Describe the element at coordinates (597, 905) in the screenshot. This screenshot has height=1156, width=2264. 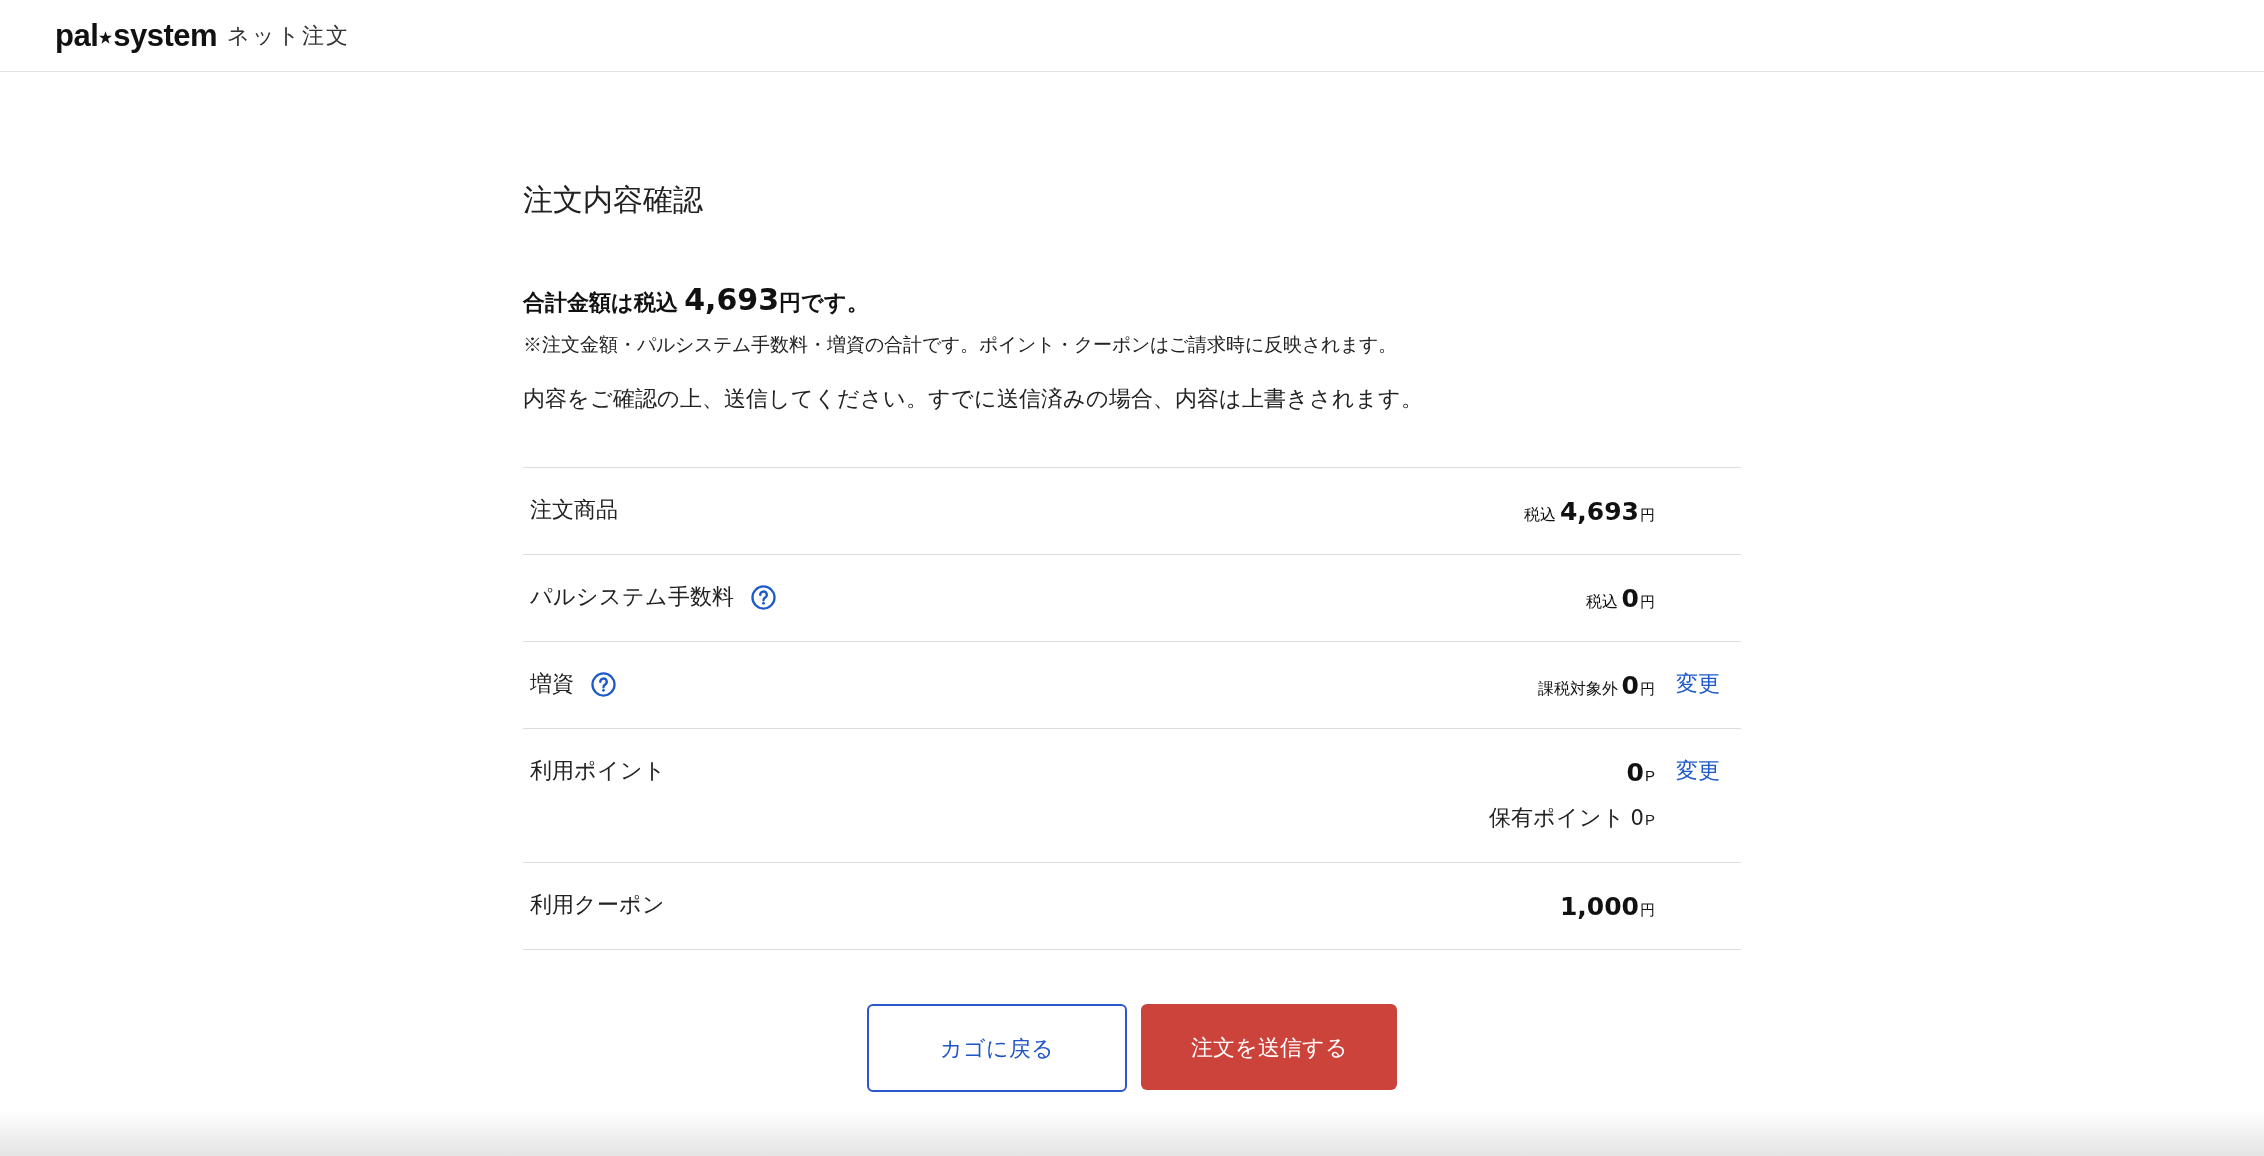
I see `row-label: 利用クーポン` at that location.